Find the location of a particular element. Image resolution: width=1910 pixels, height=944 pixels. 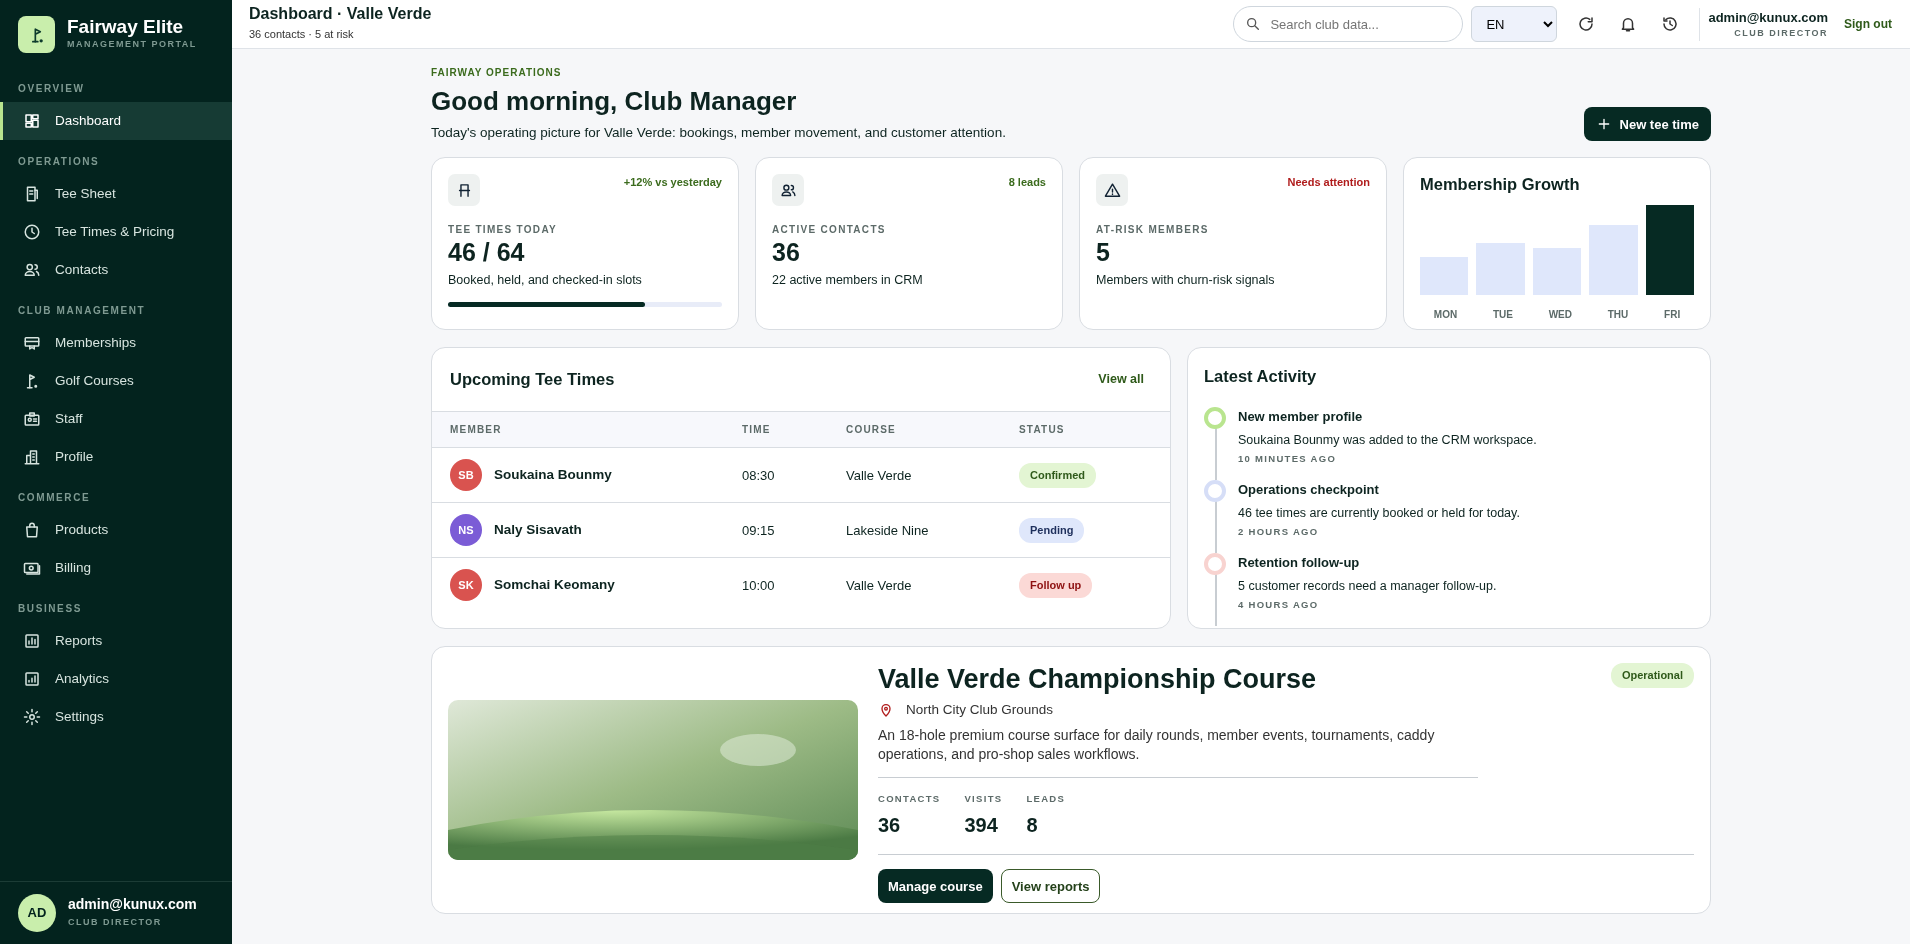

sidebar-item: Tee Sheet is located at coordinates (116, 194).